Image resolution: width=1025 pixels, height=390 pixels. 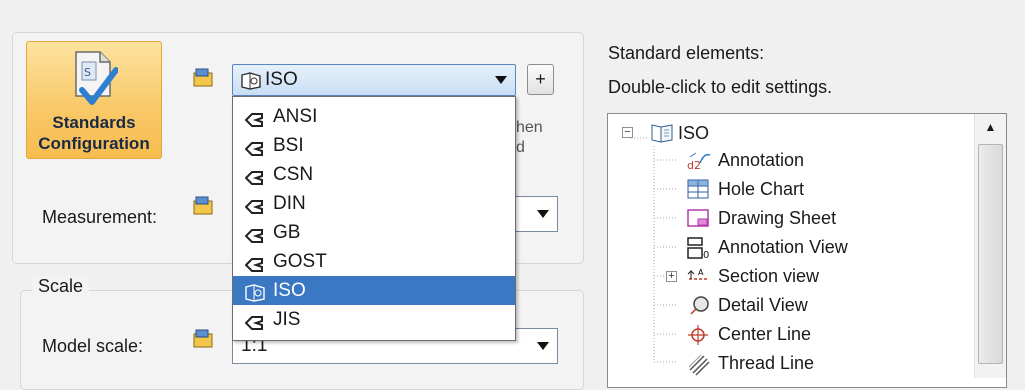 I want to click on dropdown-item-bsi: BSI, so click(x=374, y=145).